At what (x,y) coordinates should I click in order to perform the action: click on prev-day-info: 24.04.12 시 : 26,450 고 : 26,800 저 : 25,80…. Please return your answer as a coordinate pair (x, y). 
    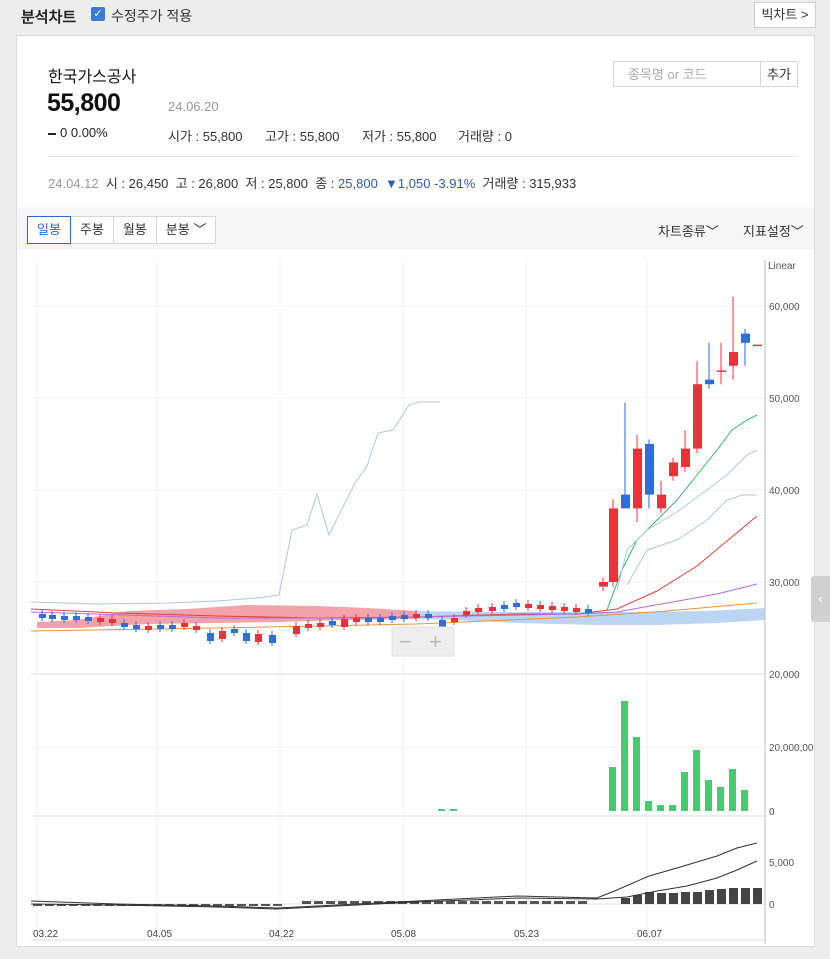
    Looking at the image, I should click on (312, 182).